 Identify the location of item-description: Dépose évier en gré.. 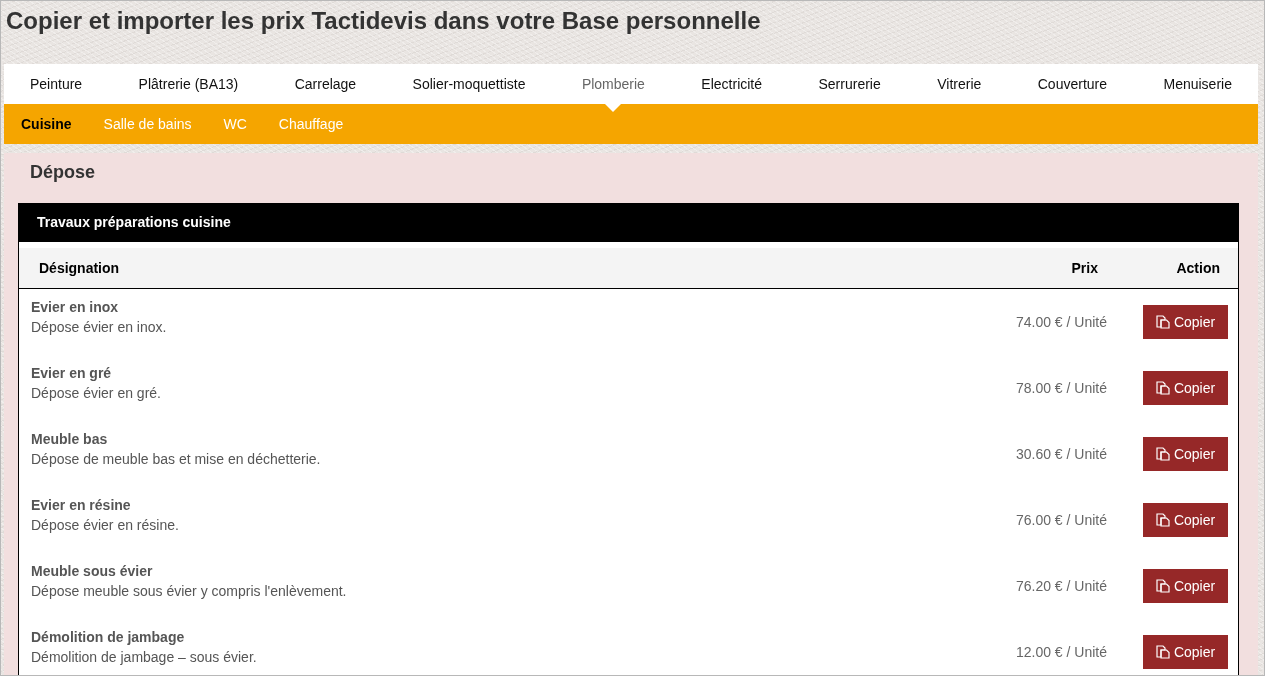
(96, 393).